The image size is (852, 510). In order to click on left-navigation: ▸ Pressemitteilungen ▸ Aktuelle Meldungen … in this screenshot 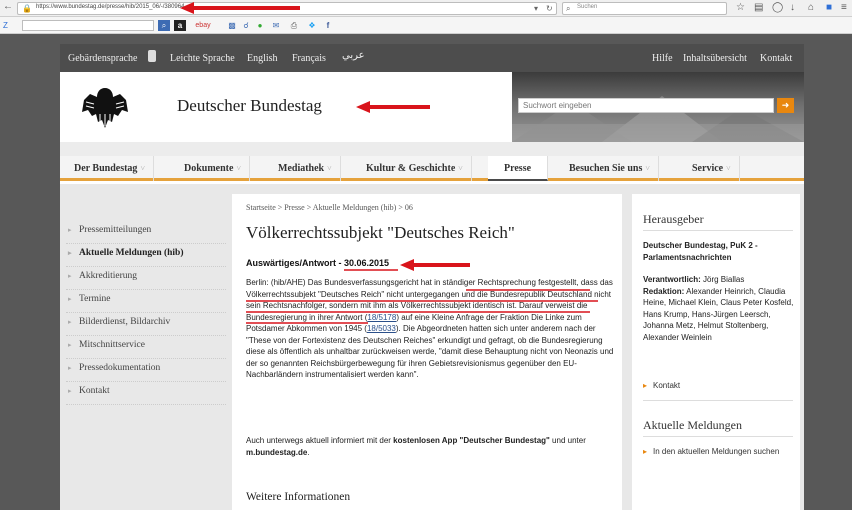, I will do `click(146, 313)`.